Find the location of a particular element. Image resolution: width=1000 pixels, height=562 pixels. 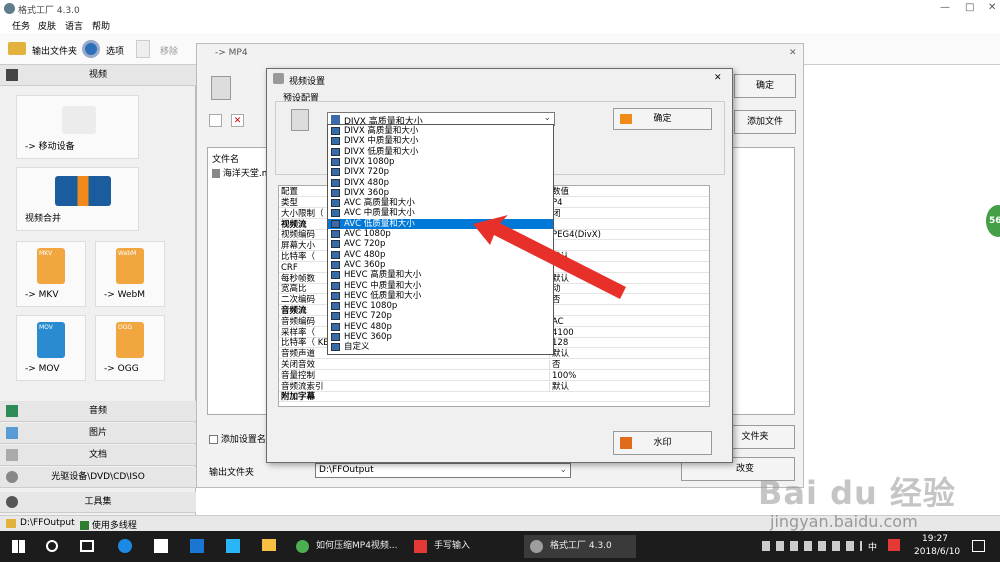

music-icon is located at coordinates (12, 411).